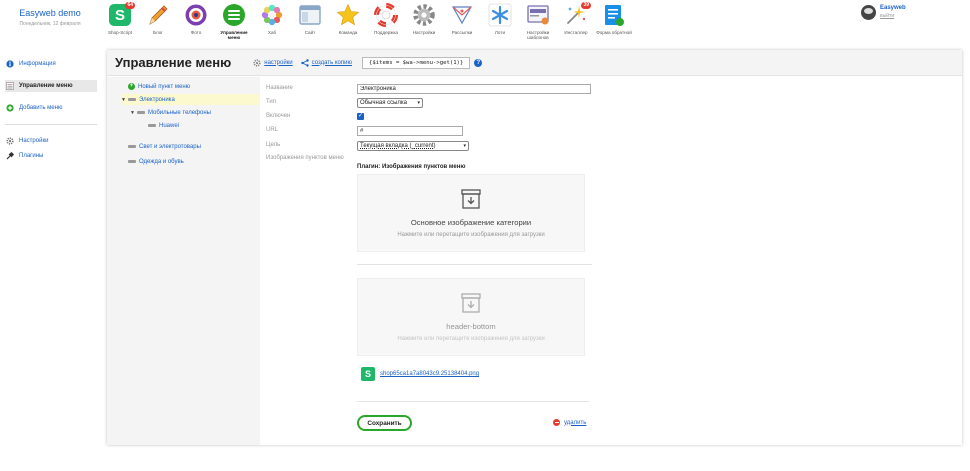 This screenshot has width=970, height=471. Describe the element at coordinates (157, 100) in the screenshot. I see `tree-item-label: Электроника` at that location.